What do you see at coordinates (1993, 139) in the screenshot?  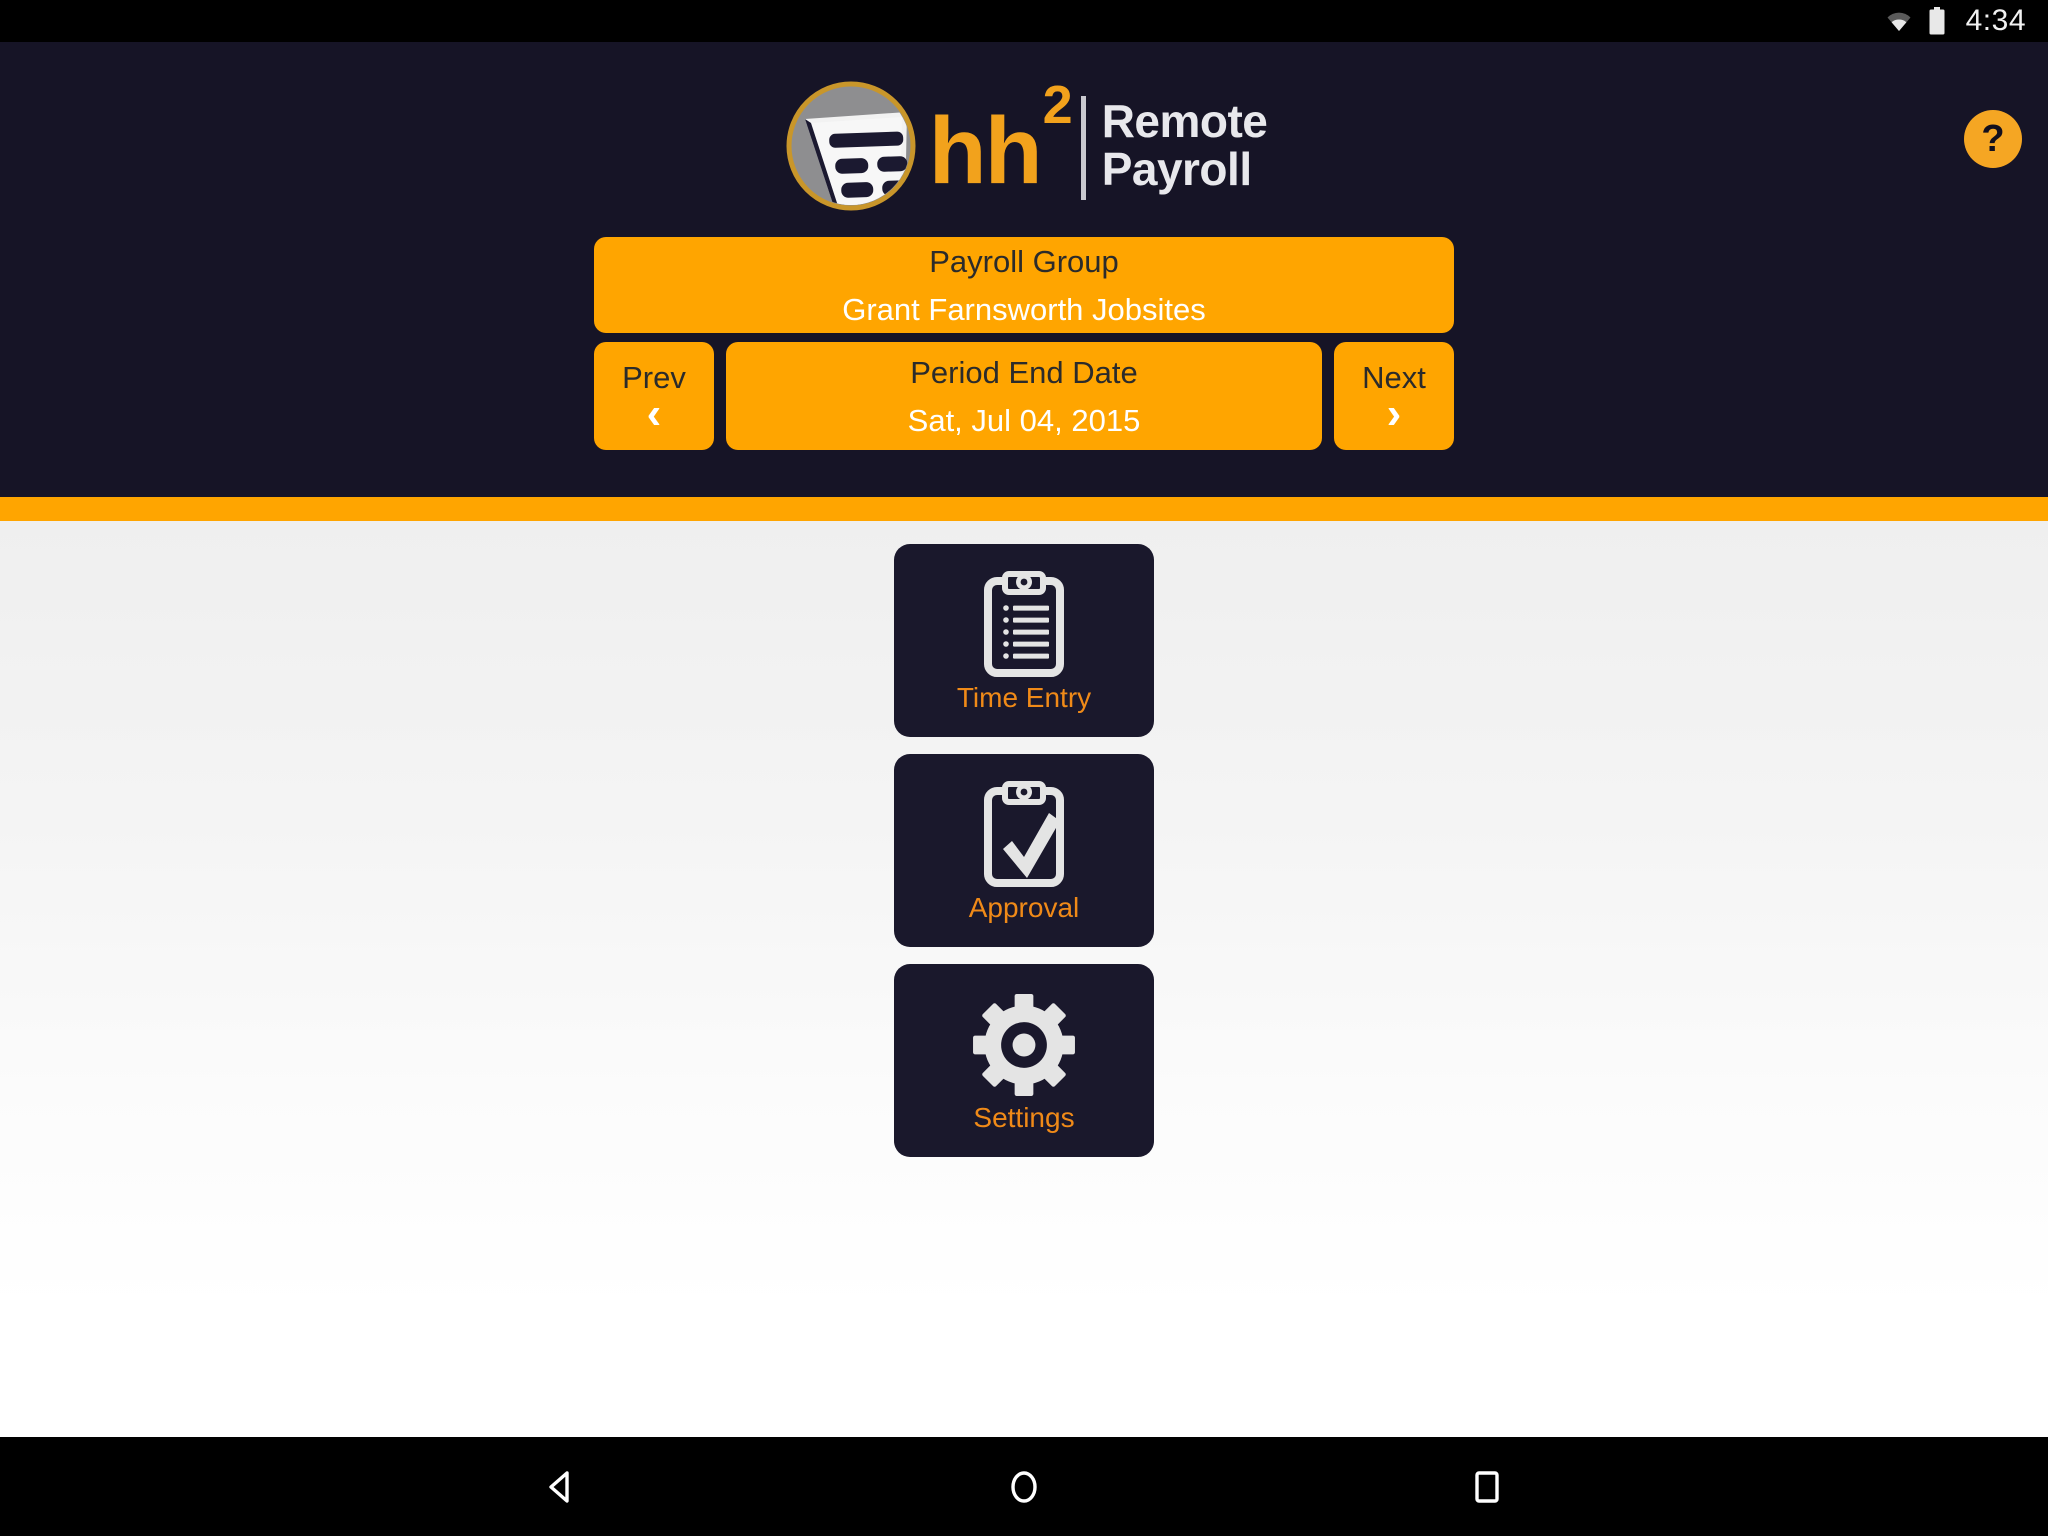 I see `help-button: ?` at bounding box center [1993, 139].